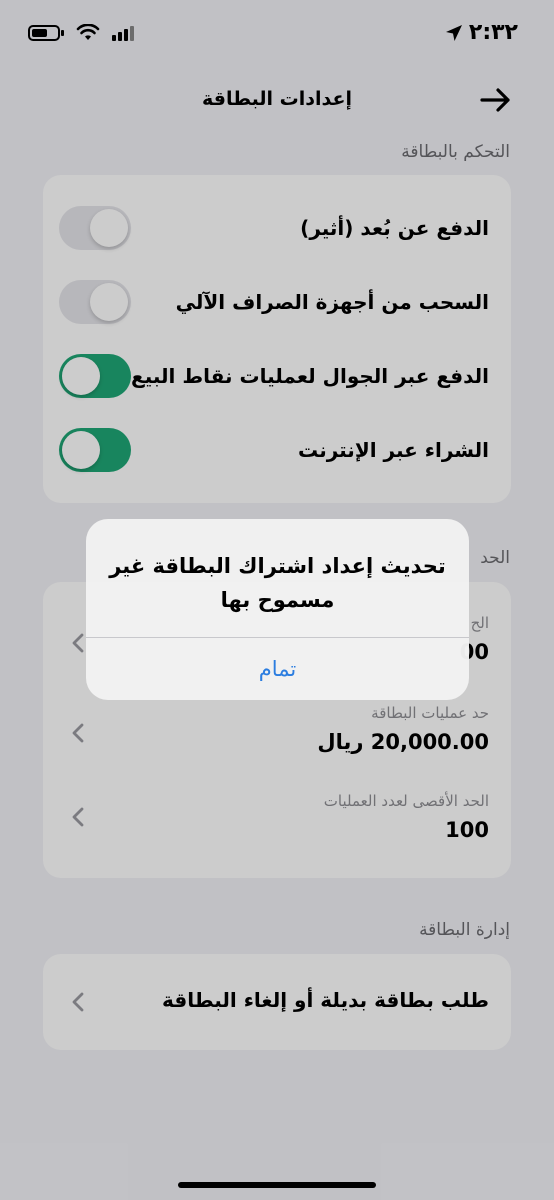 This screenshot has width=554, height=1200. What do you see at coordinates (277, 669) in the screenshot?
I see `alert-ok-button: تمام` at bounding box center [277, 669].